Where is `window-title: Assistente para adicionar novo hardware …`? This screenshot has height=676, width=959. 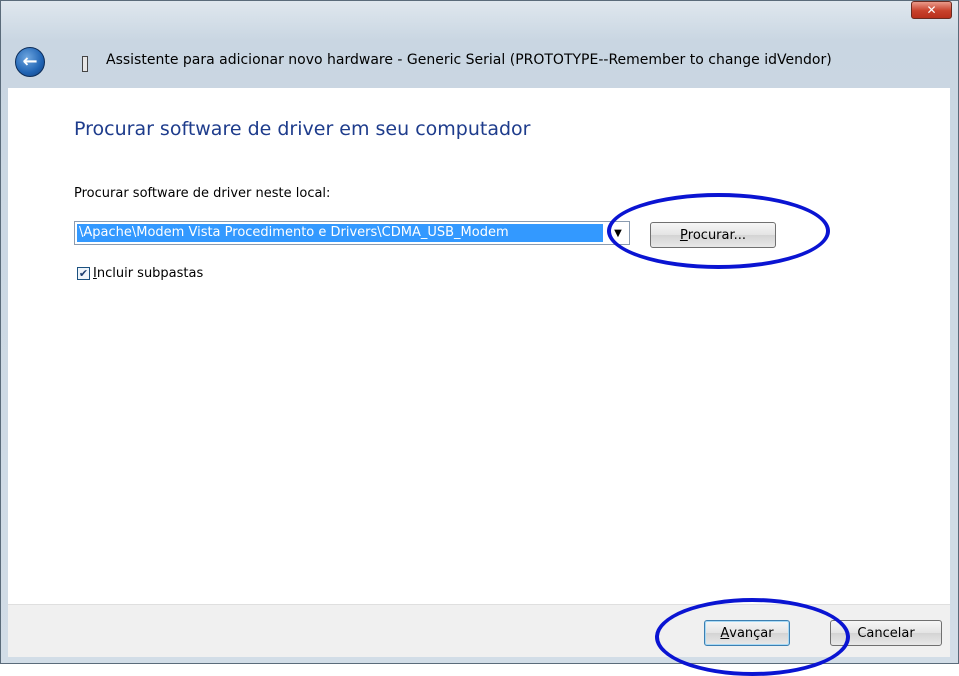 window-title: Assistente para adicionar novo hardware … is located at coordinates (469, 60).